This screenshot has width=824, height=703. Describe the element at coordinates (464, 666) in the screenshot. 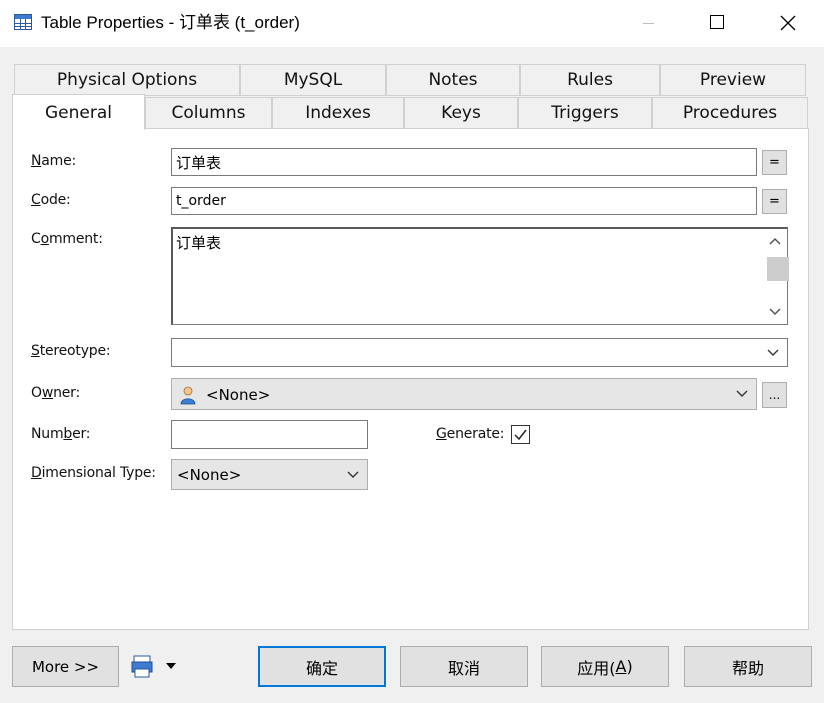

I see `cancel-button: 取消` at that location.